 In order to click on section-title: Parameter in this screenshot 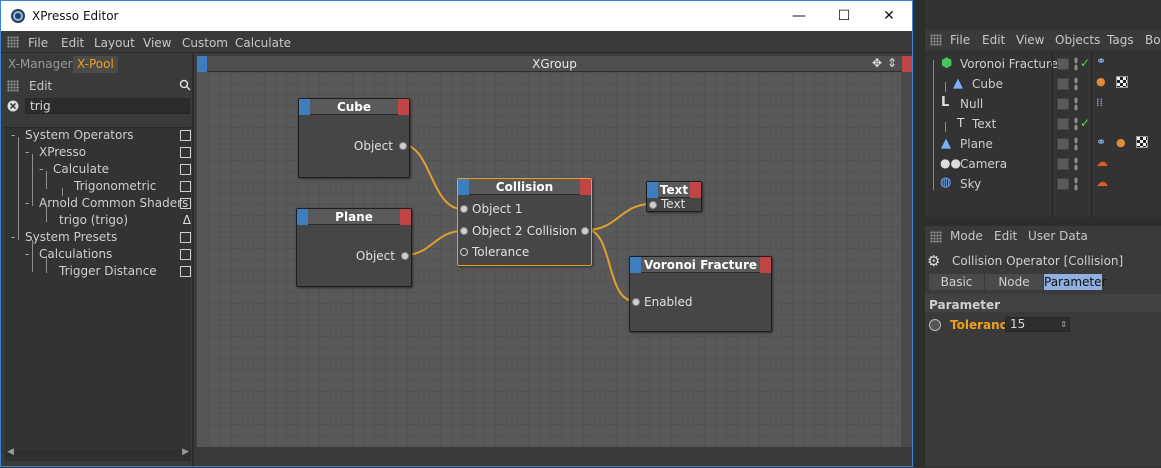, I will do `click(965, 305)`.